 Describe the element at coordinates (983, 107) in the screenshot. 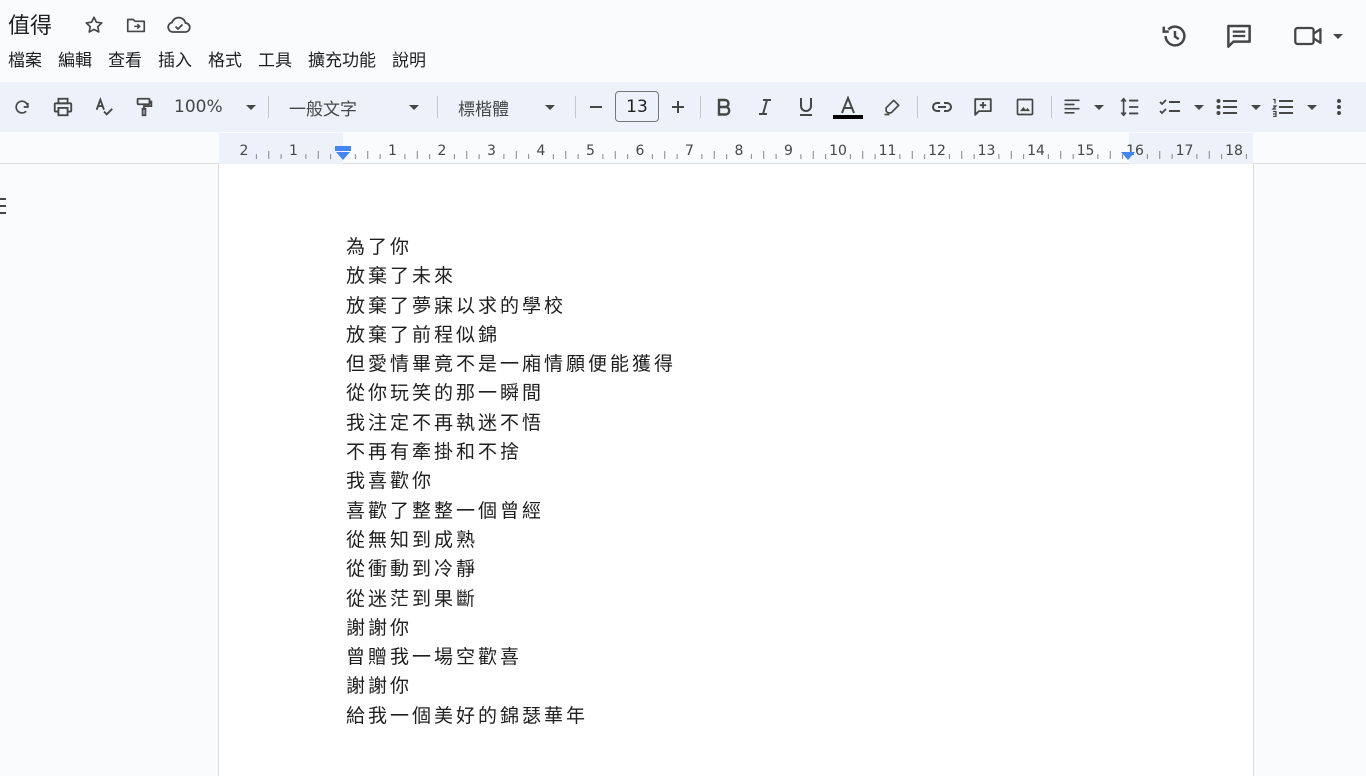

I see `add-comment-icon` at that location.